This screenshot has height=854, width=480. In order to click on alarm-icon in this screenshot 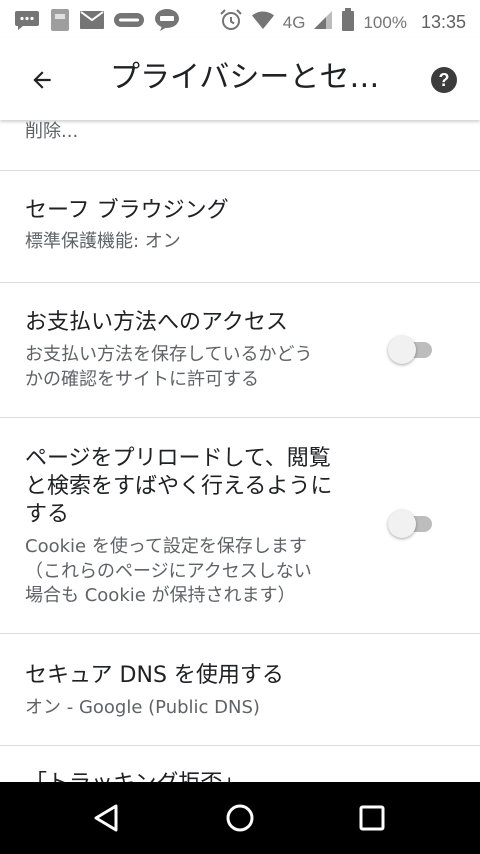, I will do `click(231, 22)`.